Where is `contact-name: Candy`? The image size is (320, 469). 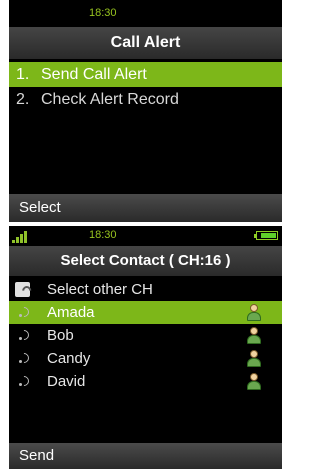 contact-name: Candy is located at coordinates (69, 358).